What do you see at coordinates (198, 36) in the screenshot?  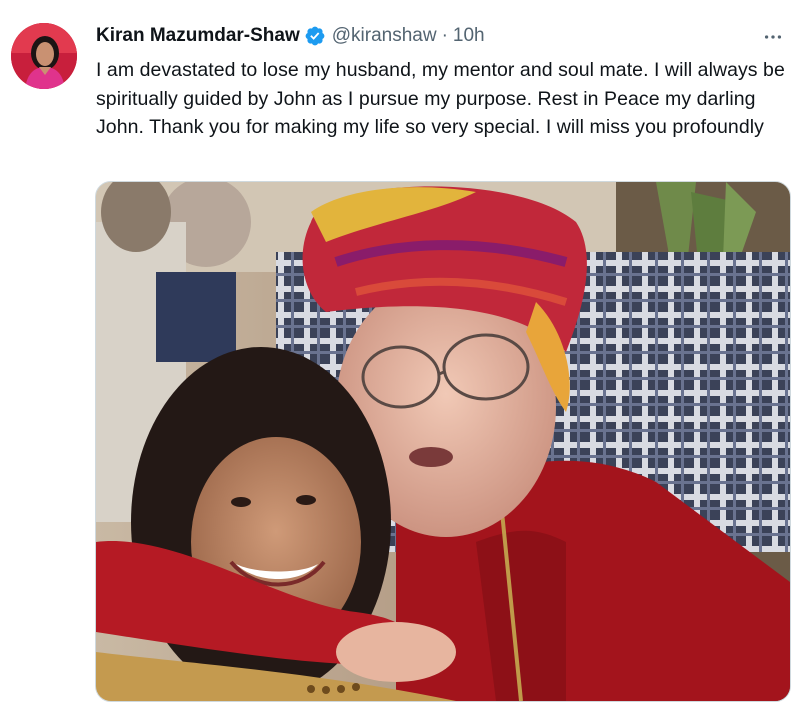 I see `author-display-name: Kiran Mazumdar-Shaw` at bounding box center [198, 36].